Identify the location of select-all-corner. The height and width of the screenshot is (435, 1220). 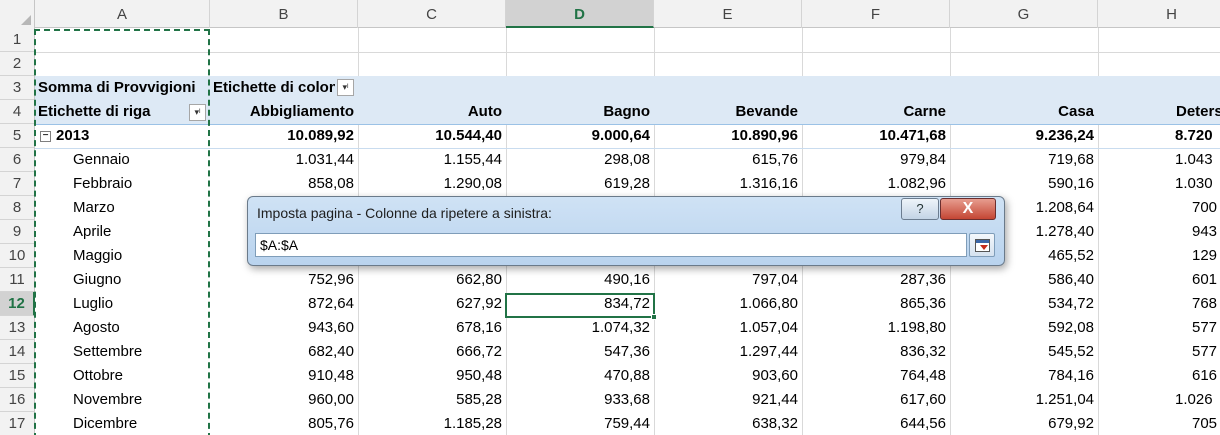
(17, 14).